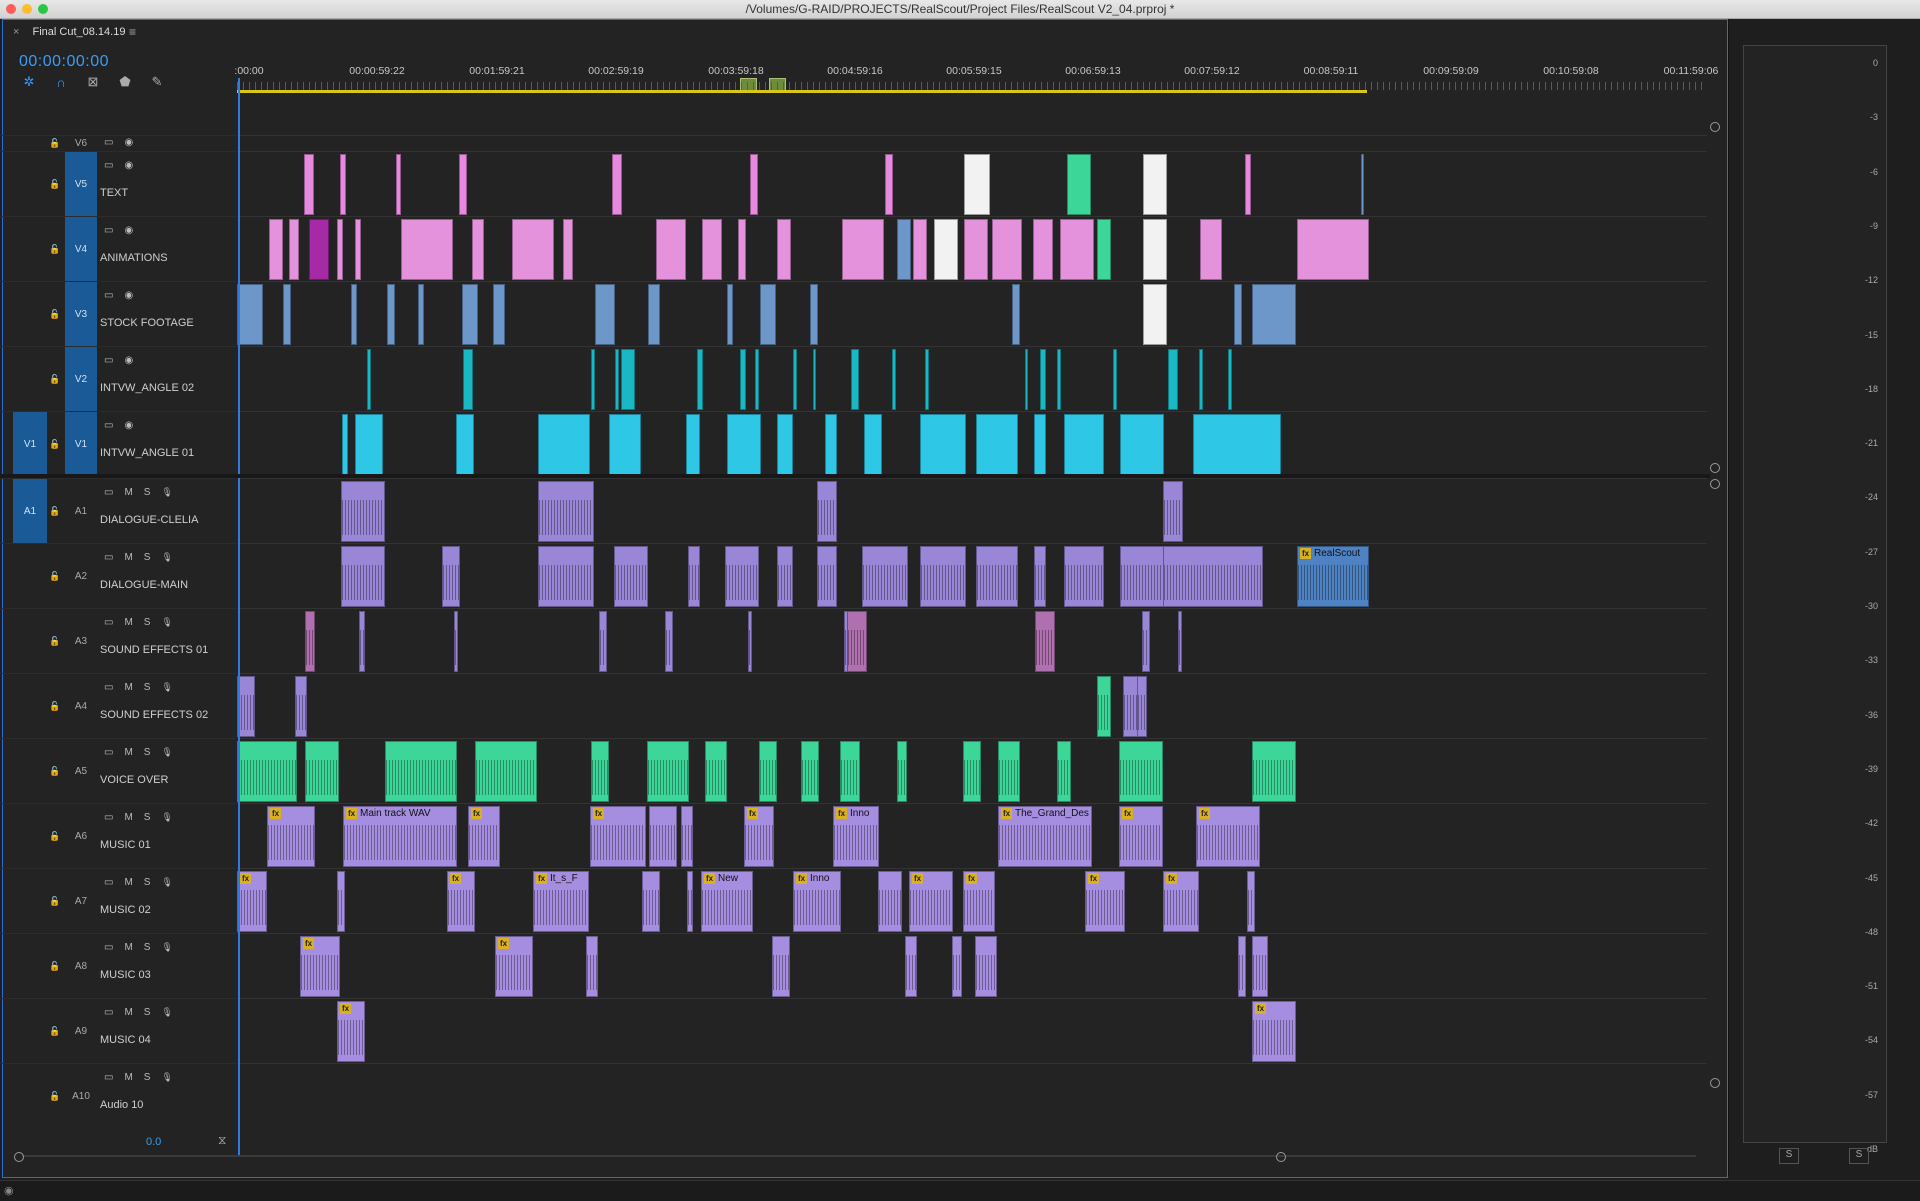  Describe the element at coordinates (972, 576) in the screenshot. I see `track-lane-a2: fx RealScout` at that location.